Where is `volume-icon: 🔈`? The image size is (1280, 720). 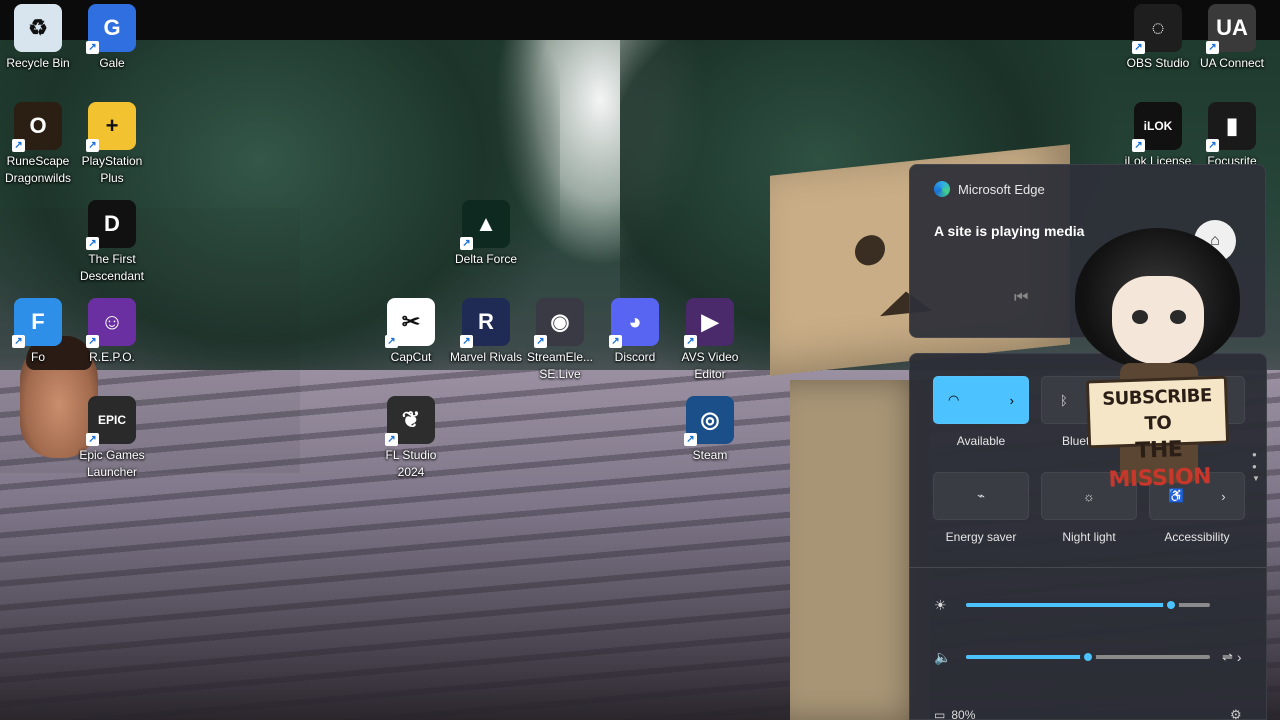 volume-icon: 🔈 is located at coordinates (944, 657).